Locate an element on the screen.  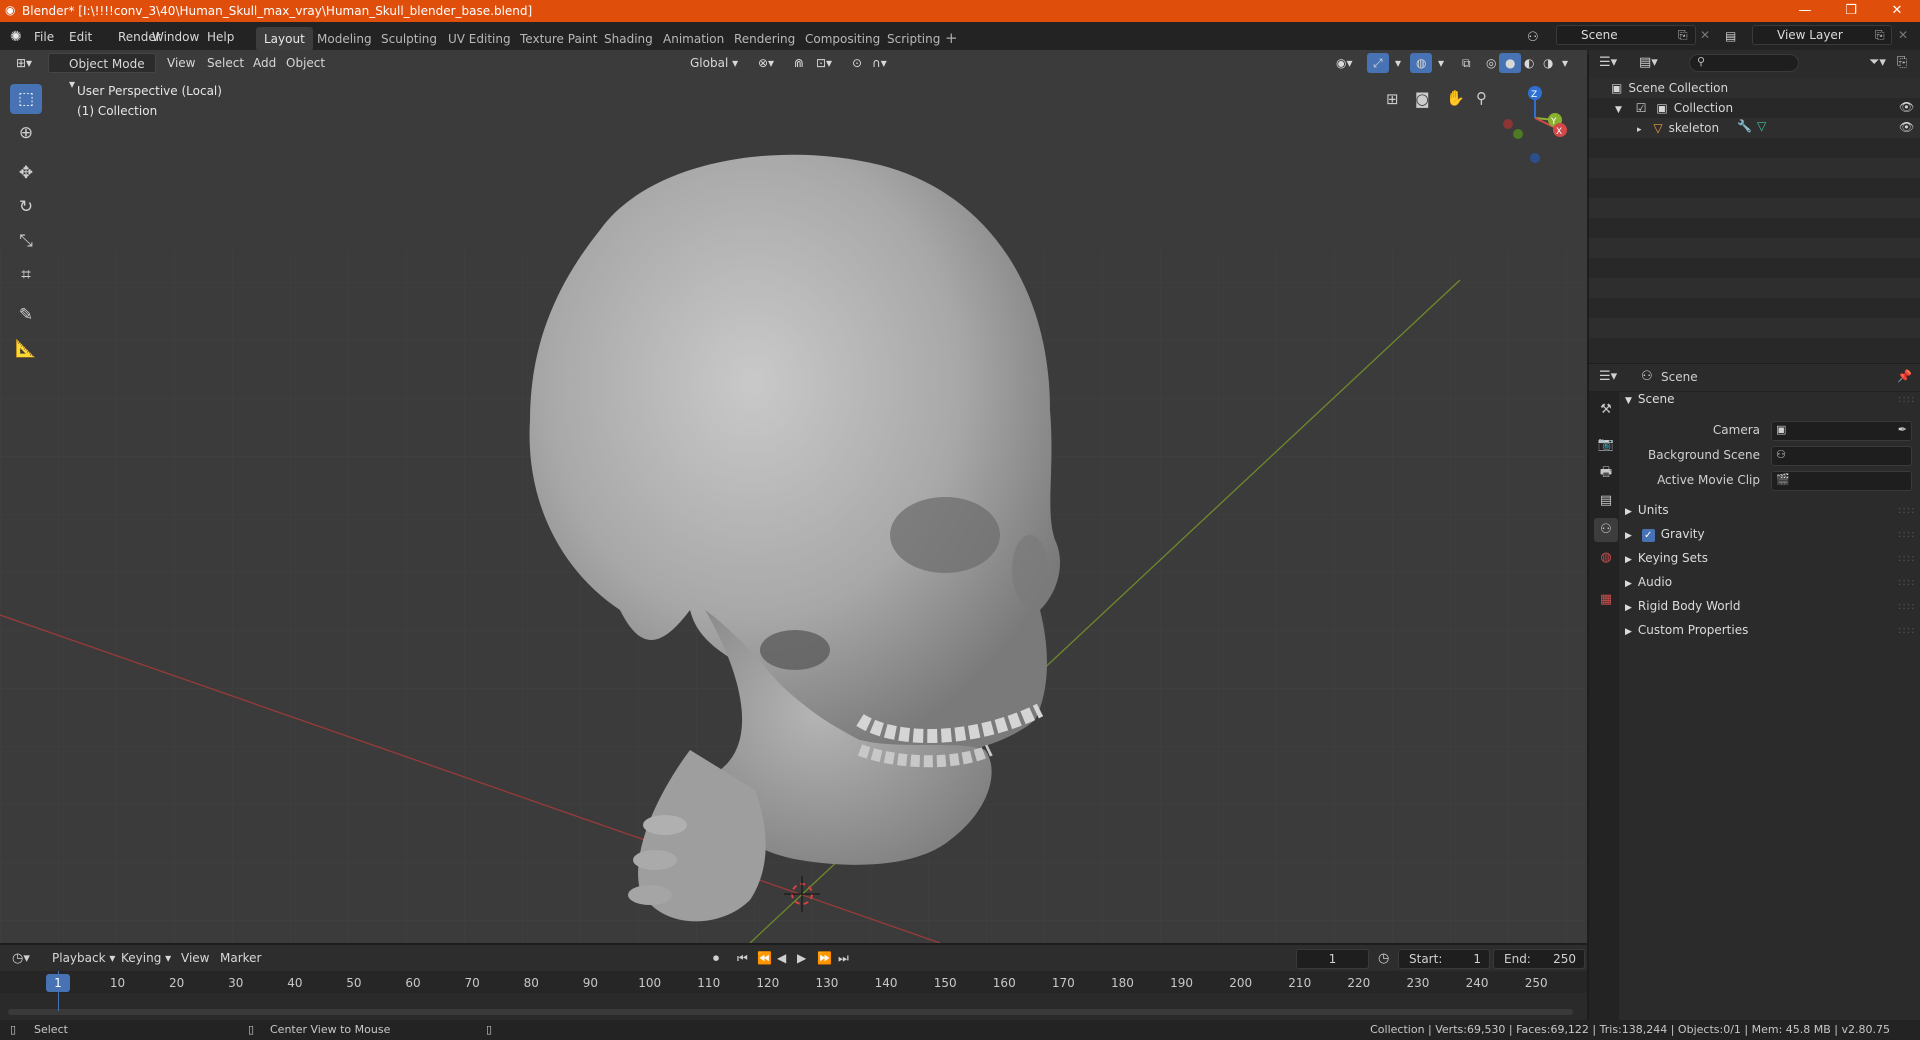
camera-icon: ◙ is located at coordinates (1422, 99).